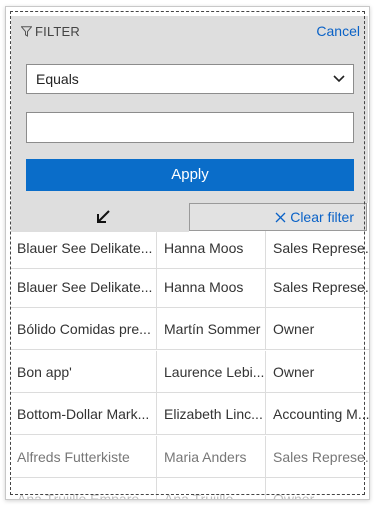 The image size is (378, 506). I want to click on operator-select-value: Equals, so click(57, 79).